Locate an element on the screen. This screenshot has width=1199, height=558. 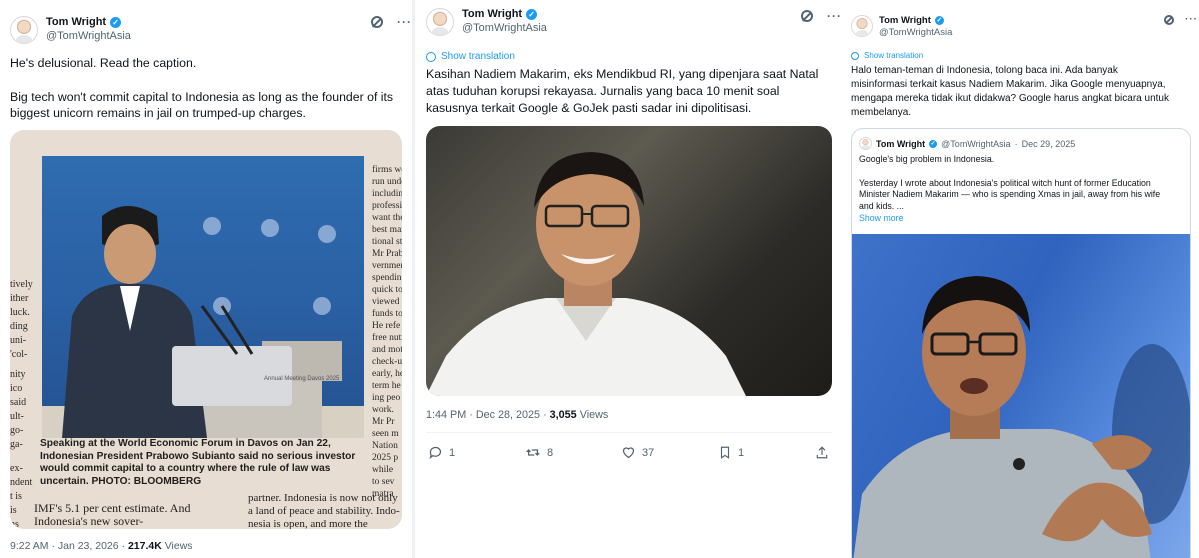
tweet-date: Jan 23, 2026 is located at coordinates (88, 546).